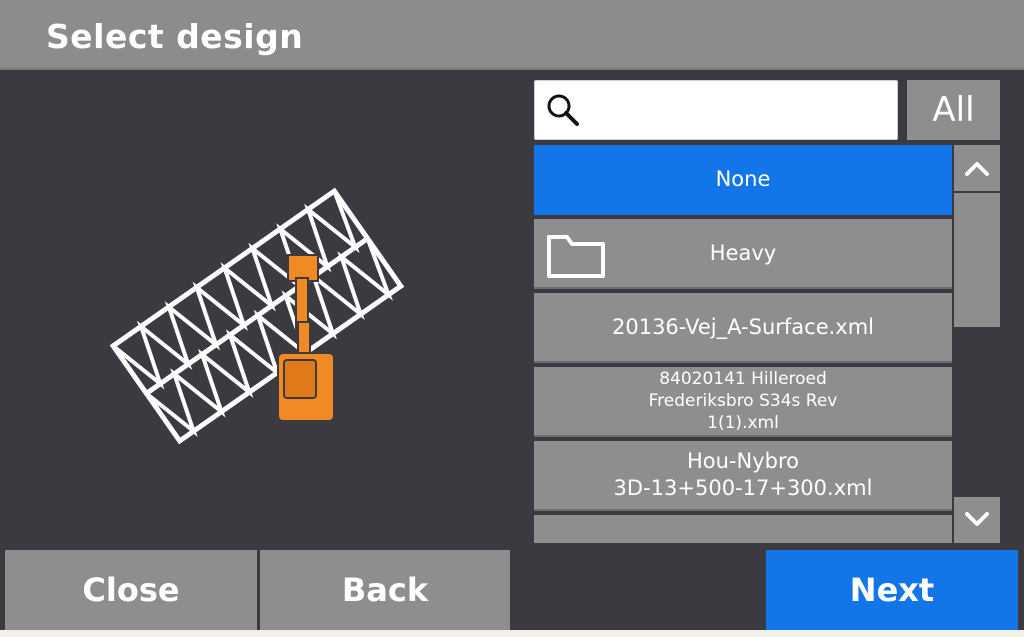 This screenshot has height=637, width=1024. Describe the element at coordinates (892, 590) in the screenshot. I see `next-button: Next` at that location.